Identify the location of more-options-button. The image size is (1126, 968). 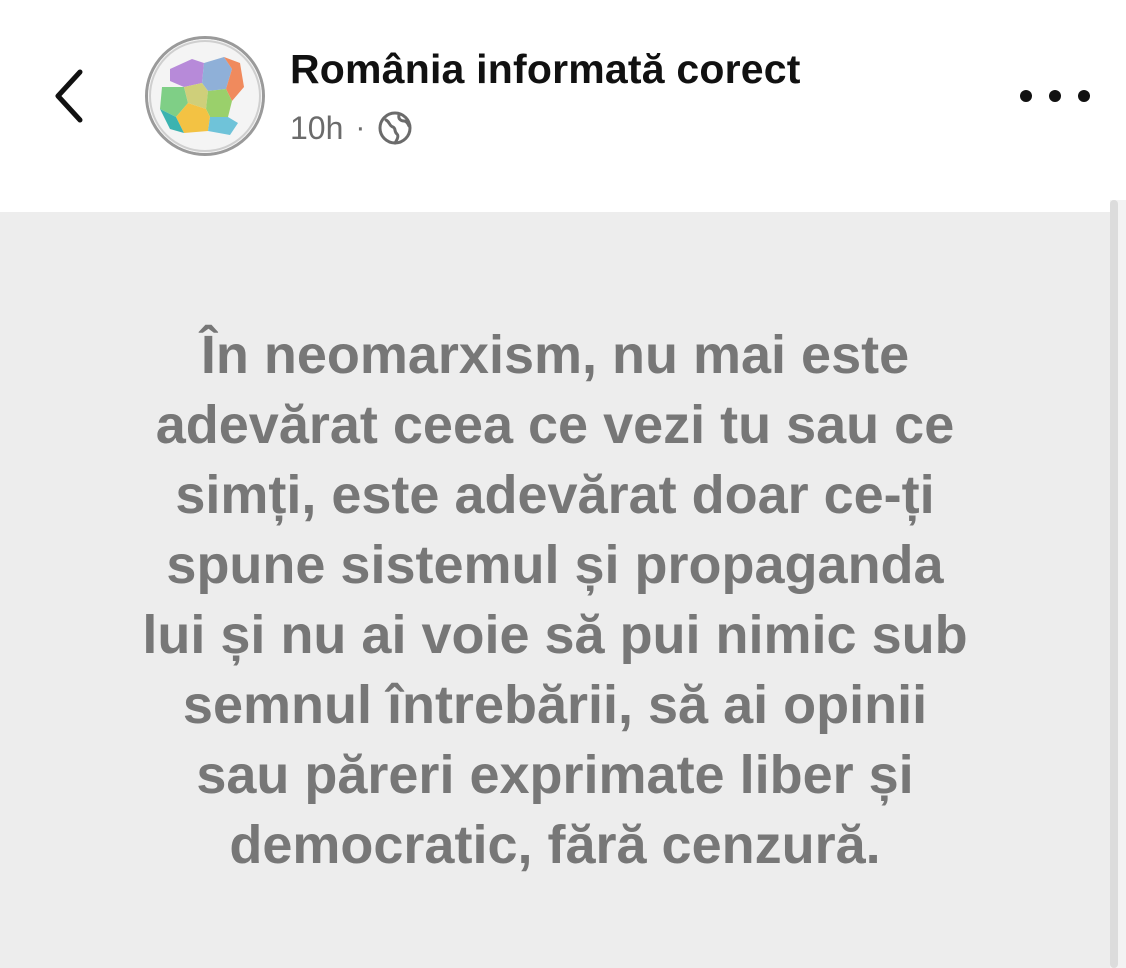
(1055, 96).